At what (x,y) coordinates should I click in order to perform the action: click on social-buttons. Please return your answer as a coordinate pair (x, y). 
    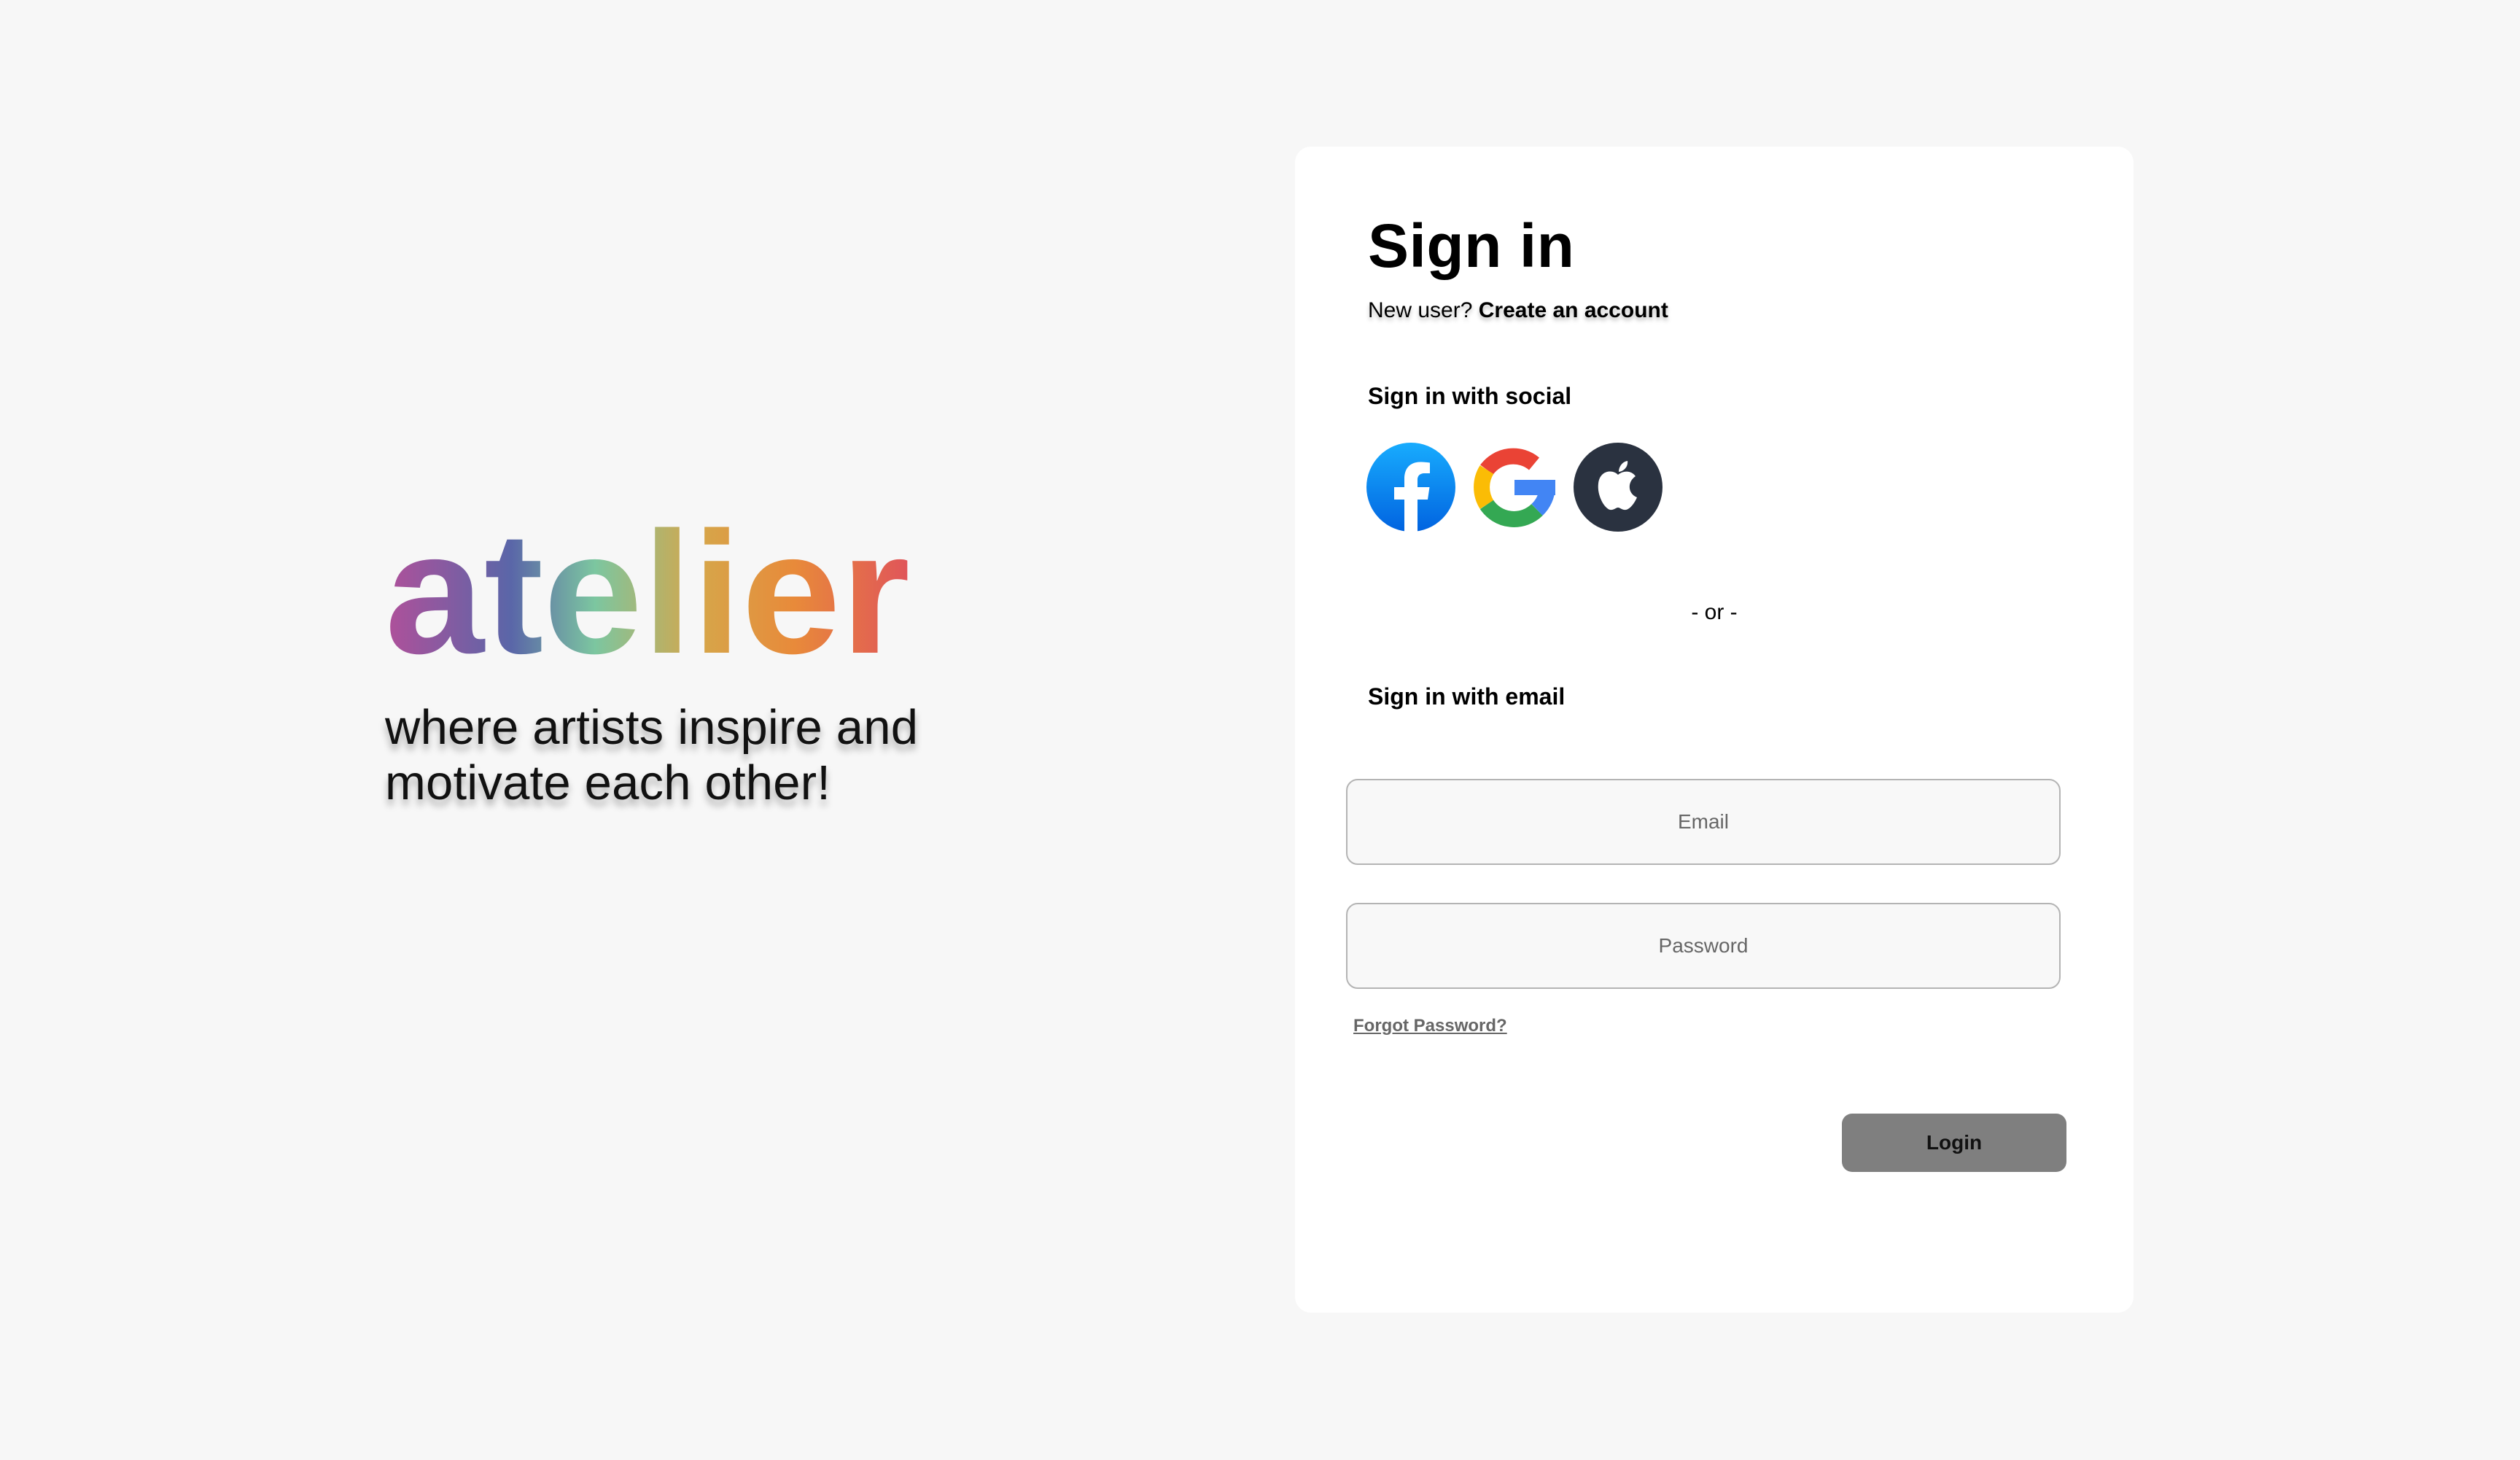
    Looking at the image, I should click on (1514, 487).